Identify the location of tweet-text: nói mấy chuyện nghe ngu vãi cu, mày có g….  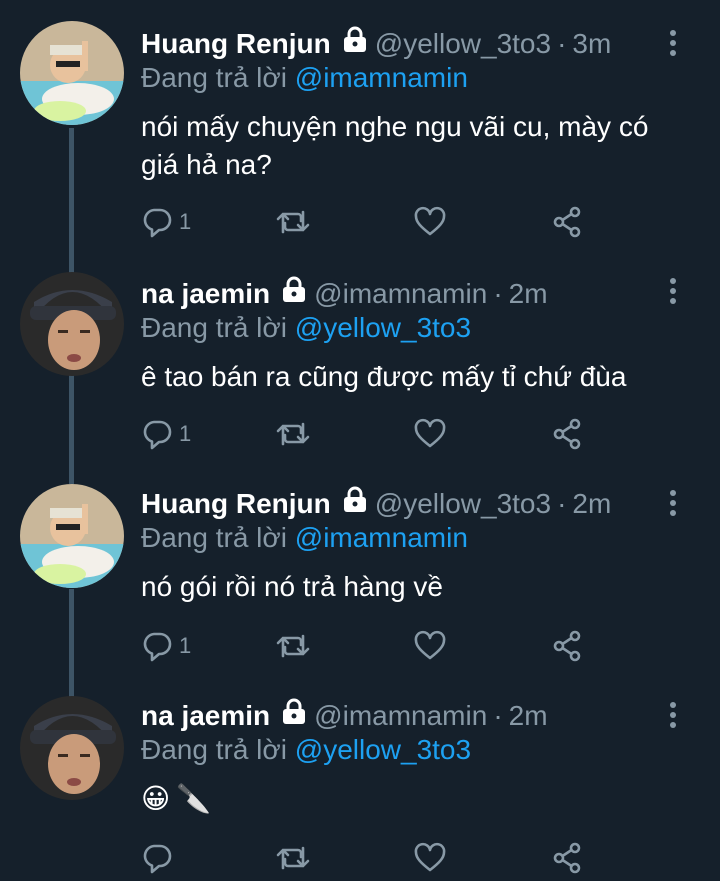
(395, 145).